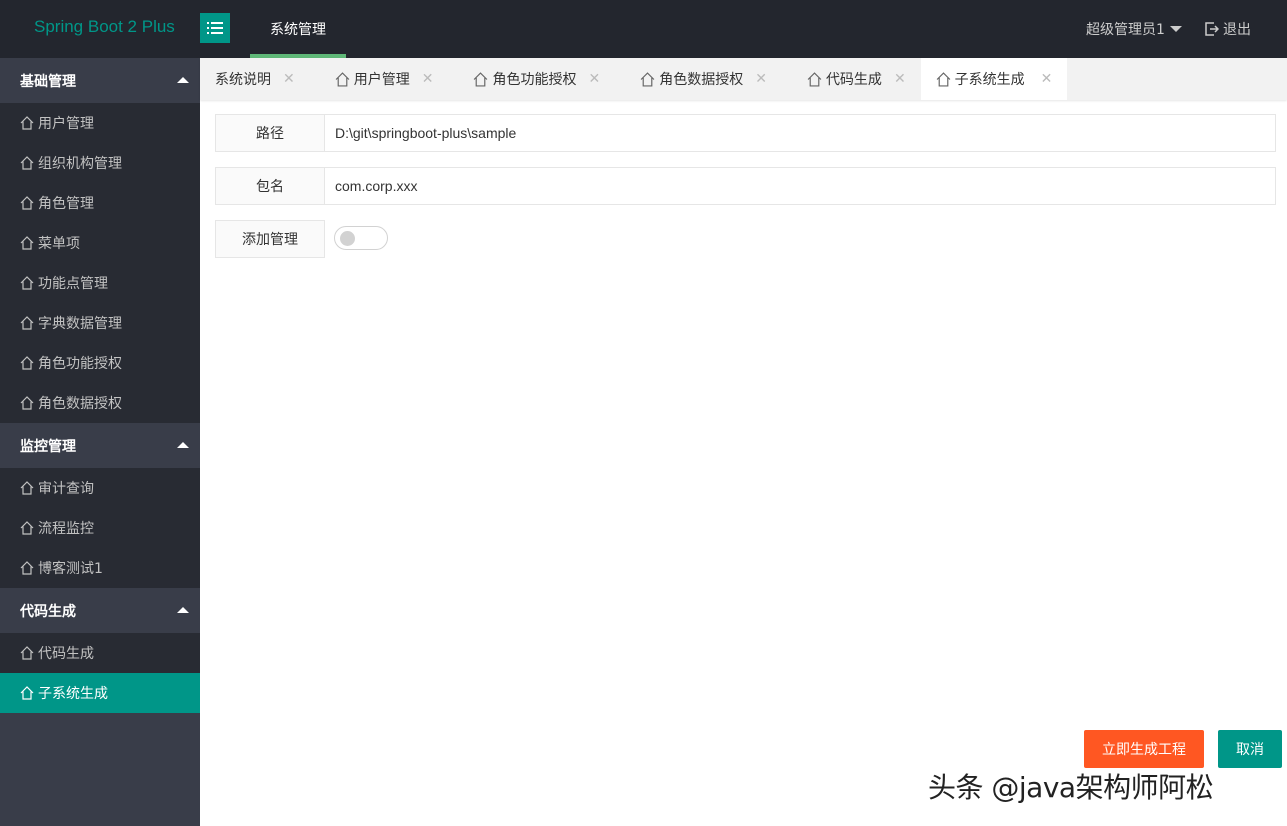 The width and height of the screenshot is (1287, 826). Describe the element at coordinates (100, 610) in the screenshot. I see `sidebar-group-codegen: 代码生成` at that location.